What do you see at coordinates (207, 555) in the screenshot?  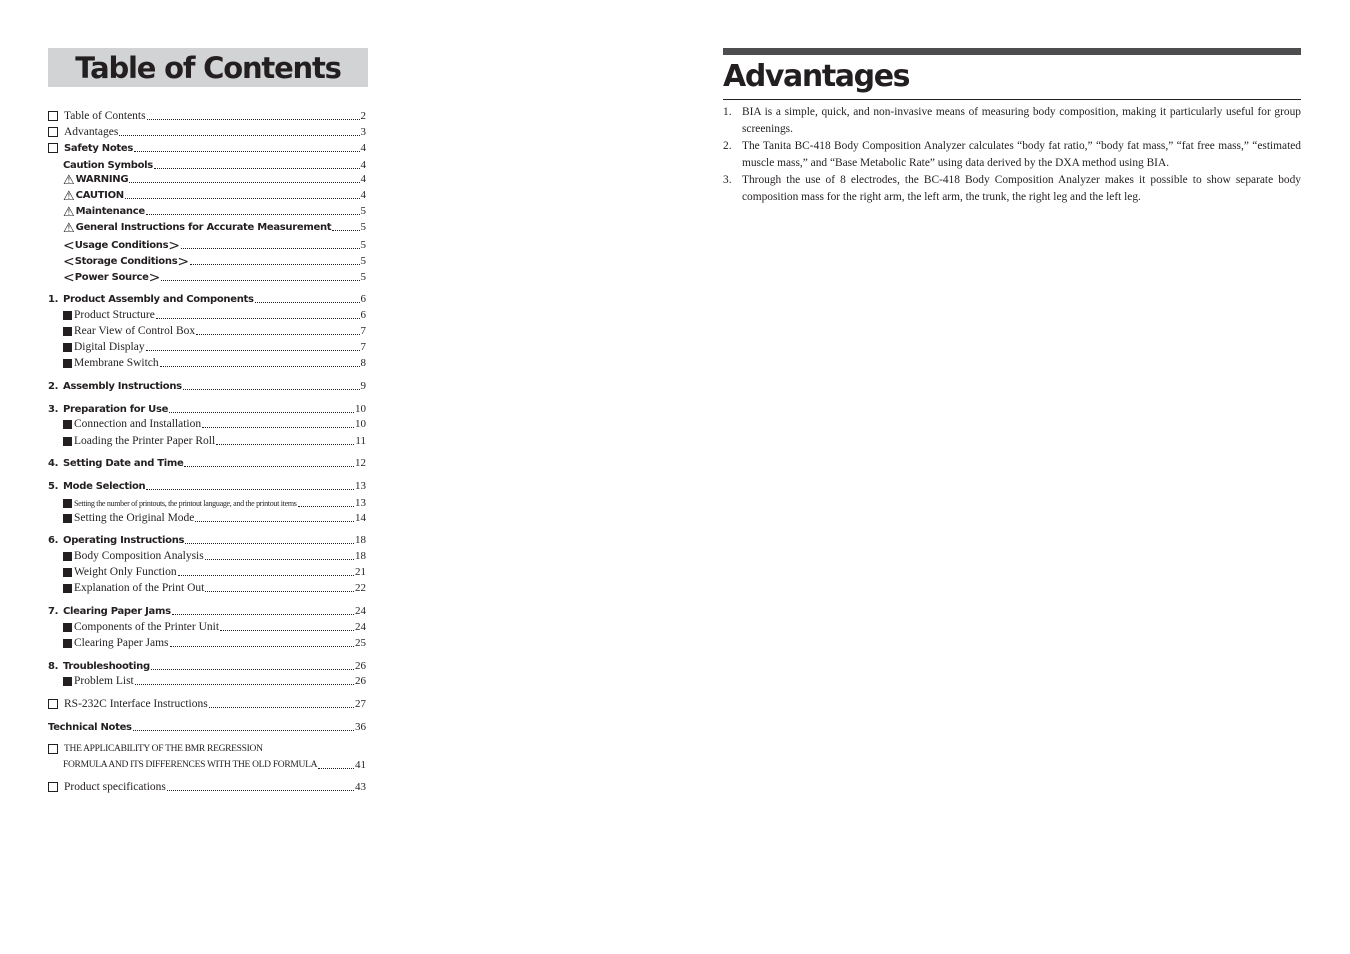 I see `toc-entry: Body Composition Analysis 18` at bounding box center [207, 555].